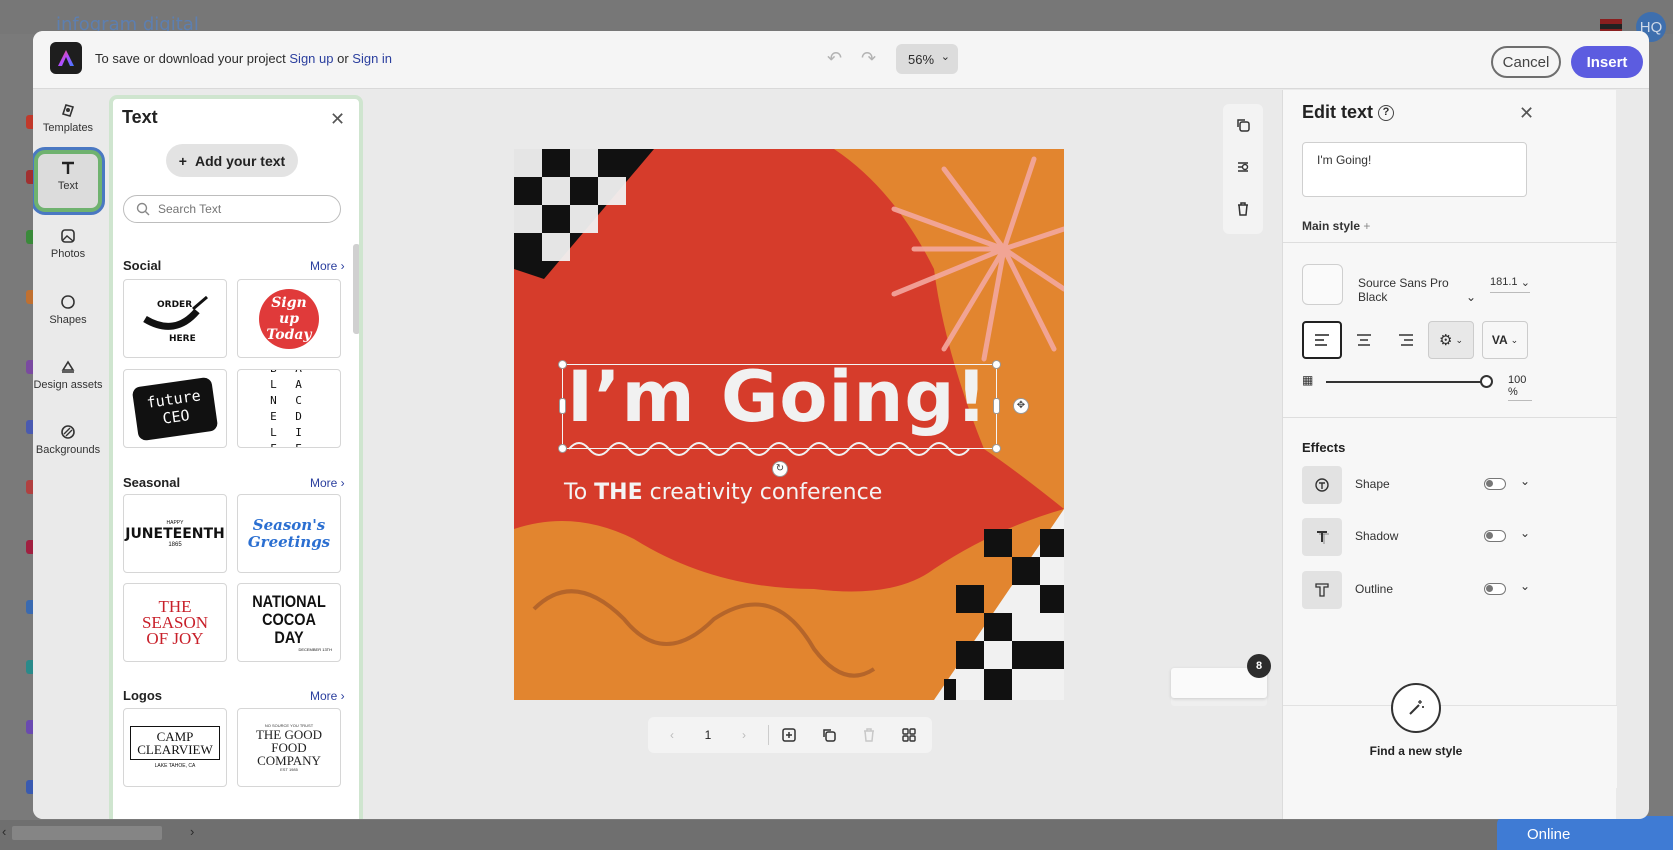 This screenshot has height=850, width=1673. What do you see at coordinates (327, 266) in the screenshot?
I see `more-link-social: More ›` at bounding box center [327, 266].